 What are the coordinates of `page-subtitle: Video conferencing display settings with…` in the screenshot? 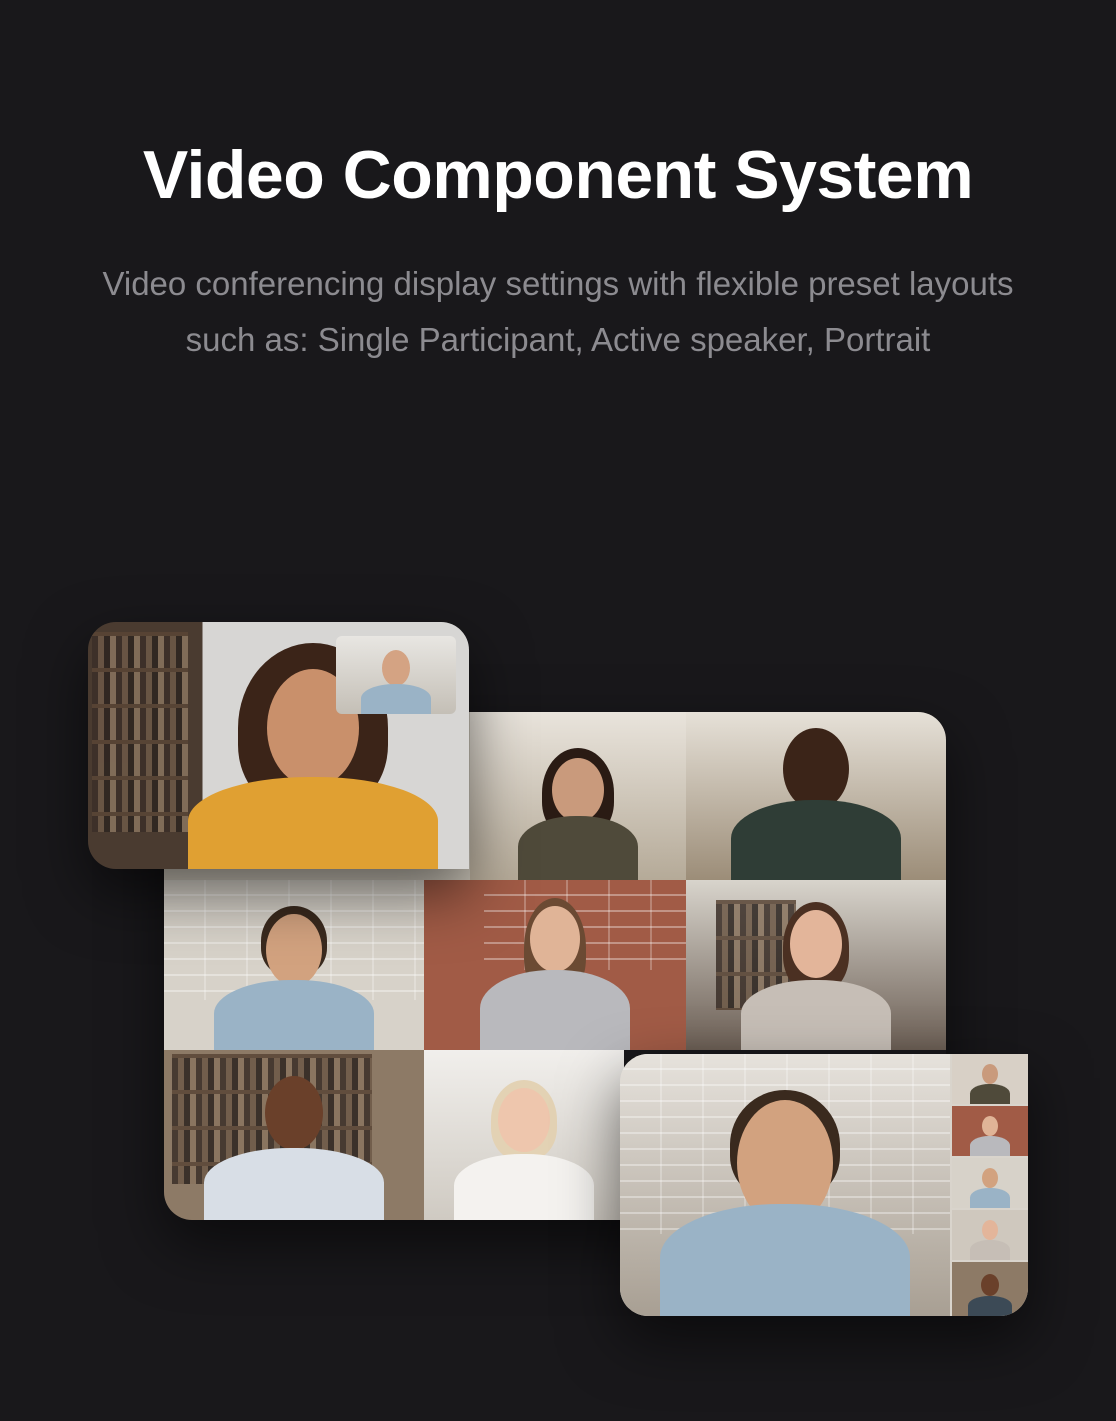 It's located at (558, 311).